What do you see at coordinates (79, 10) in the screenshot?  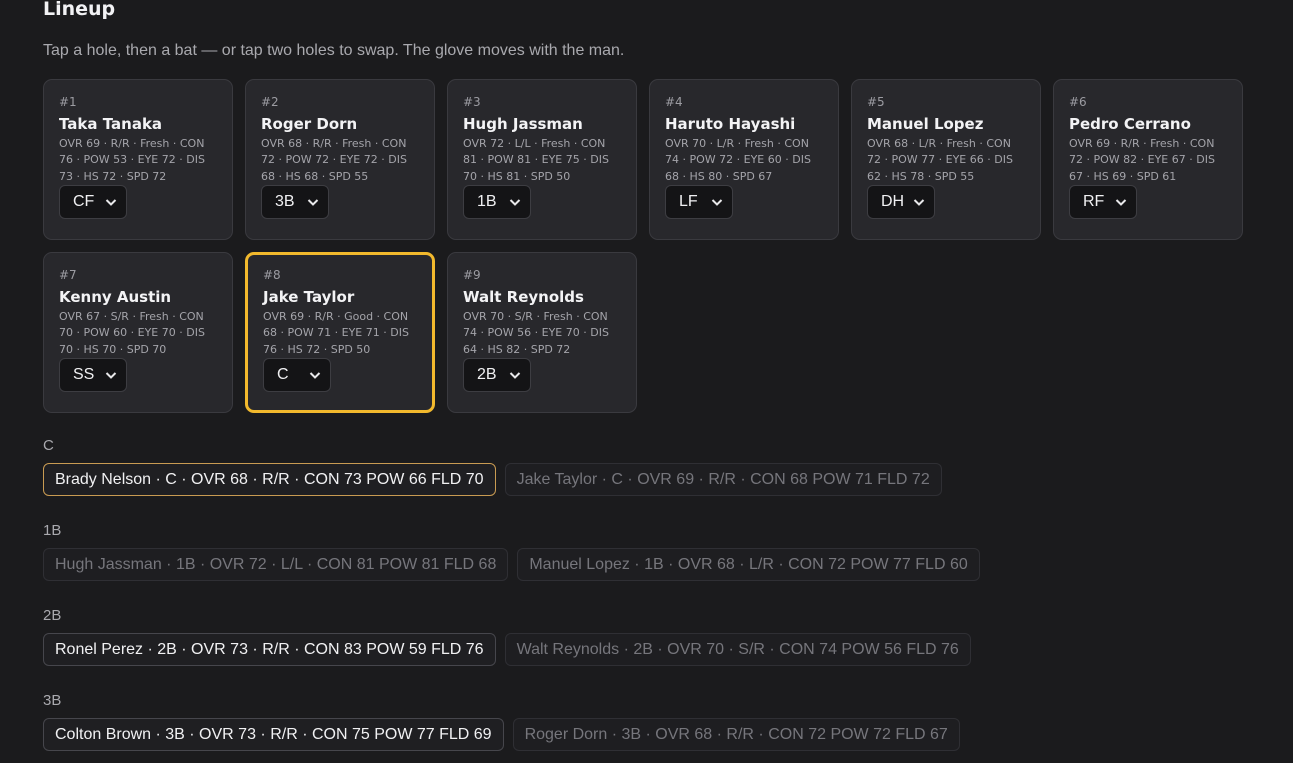 I see `page-title: Lineup` at bounding box center [79, 10].